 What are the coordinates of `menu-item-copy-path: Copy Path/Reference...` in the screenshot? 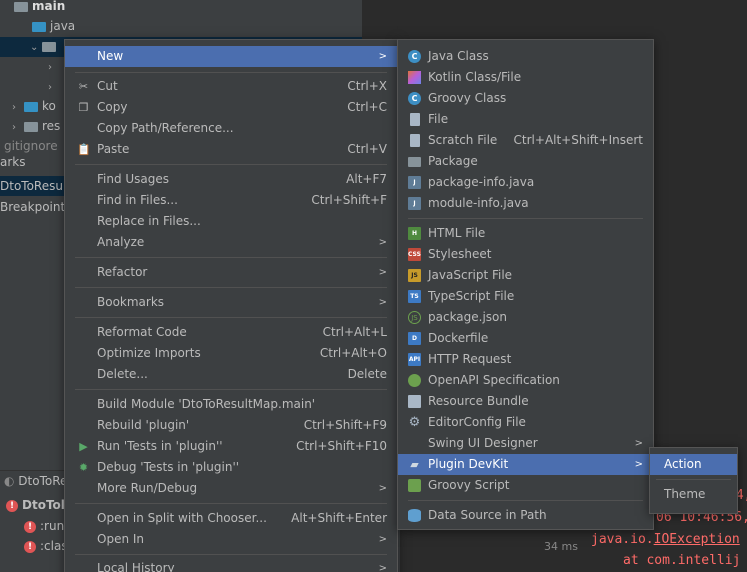 It's located at (231, 128).